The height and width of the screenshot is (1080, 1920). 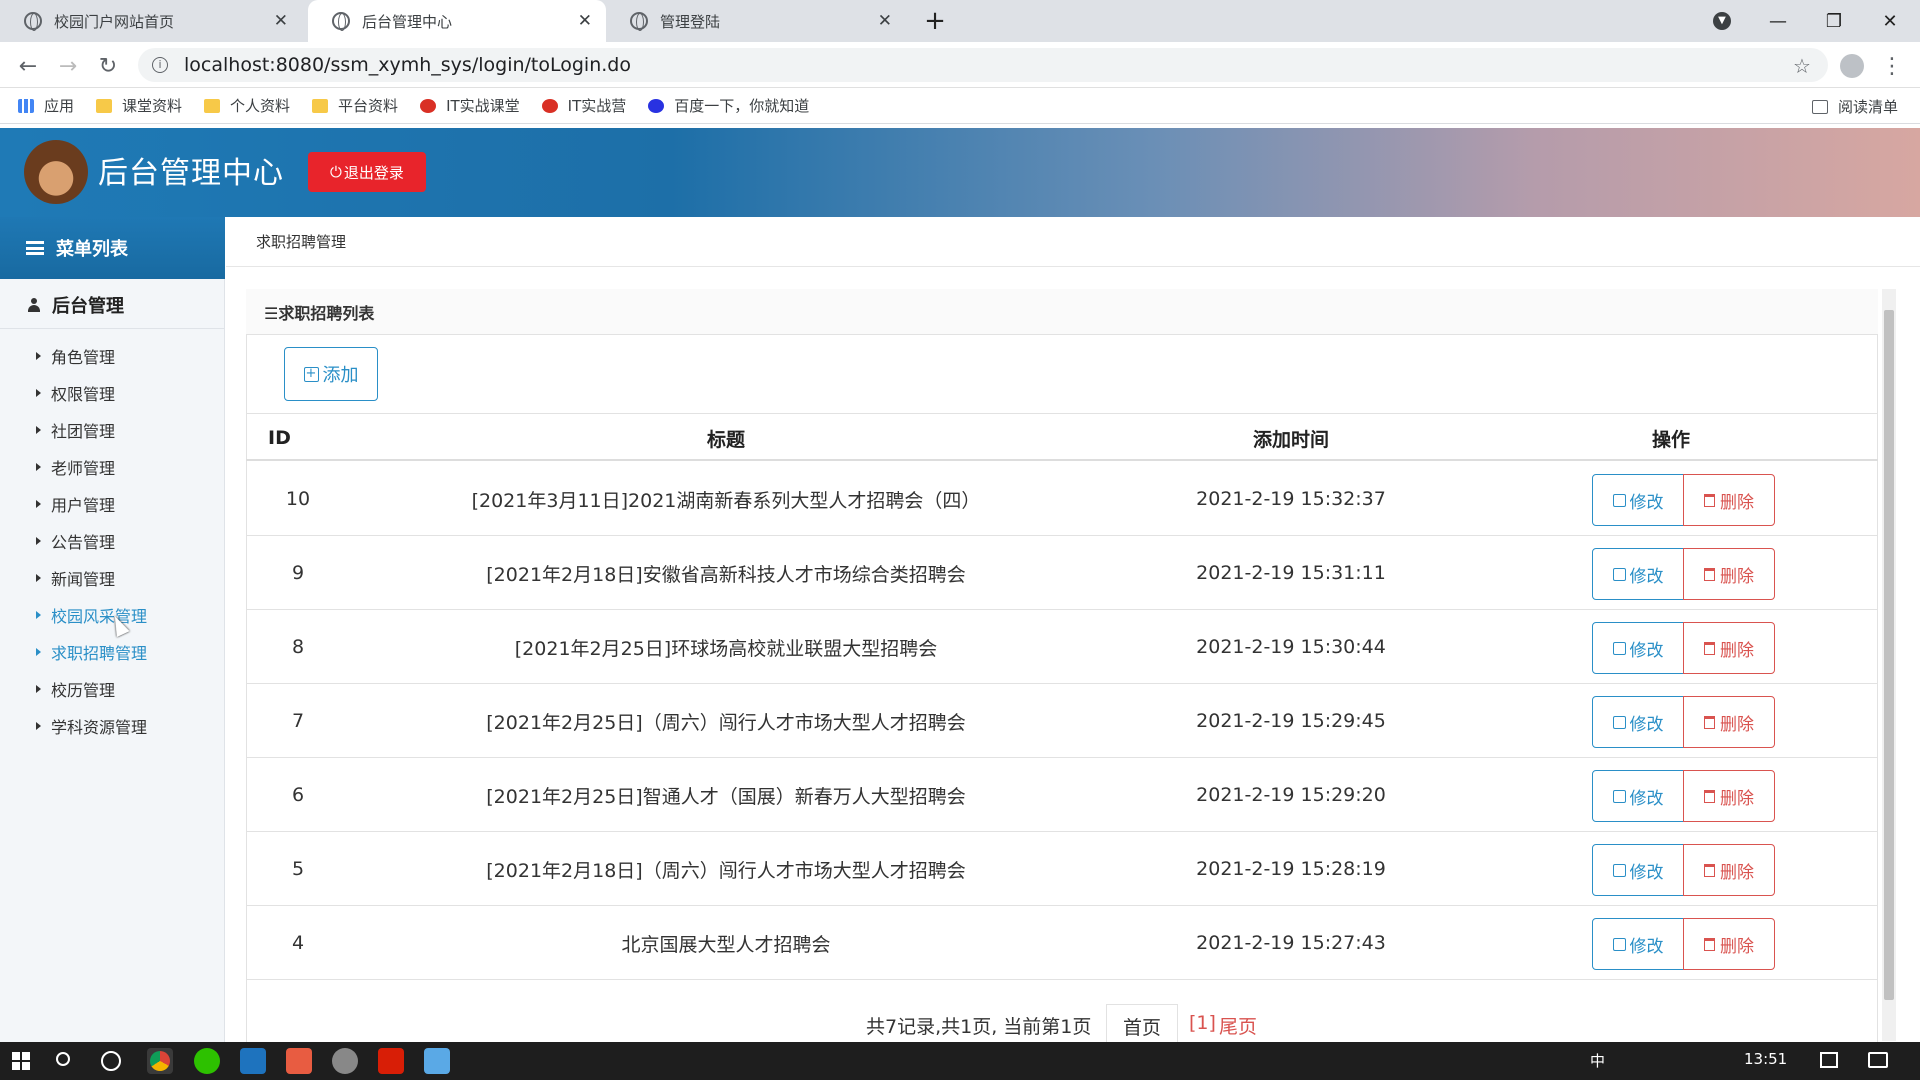 I want to click on bookmark-label: 课堂资料, so click(x=152, y=106).